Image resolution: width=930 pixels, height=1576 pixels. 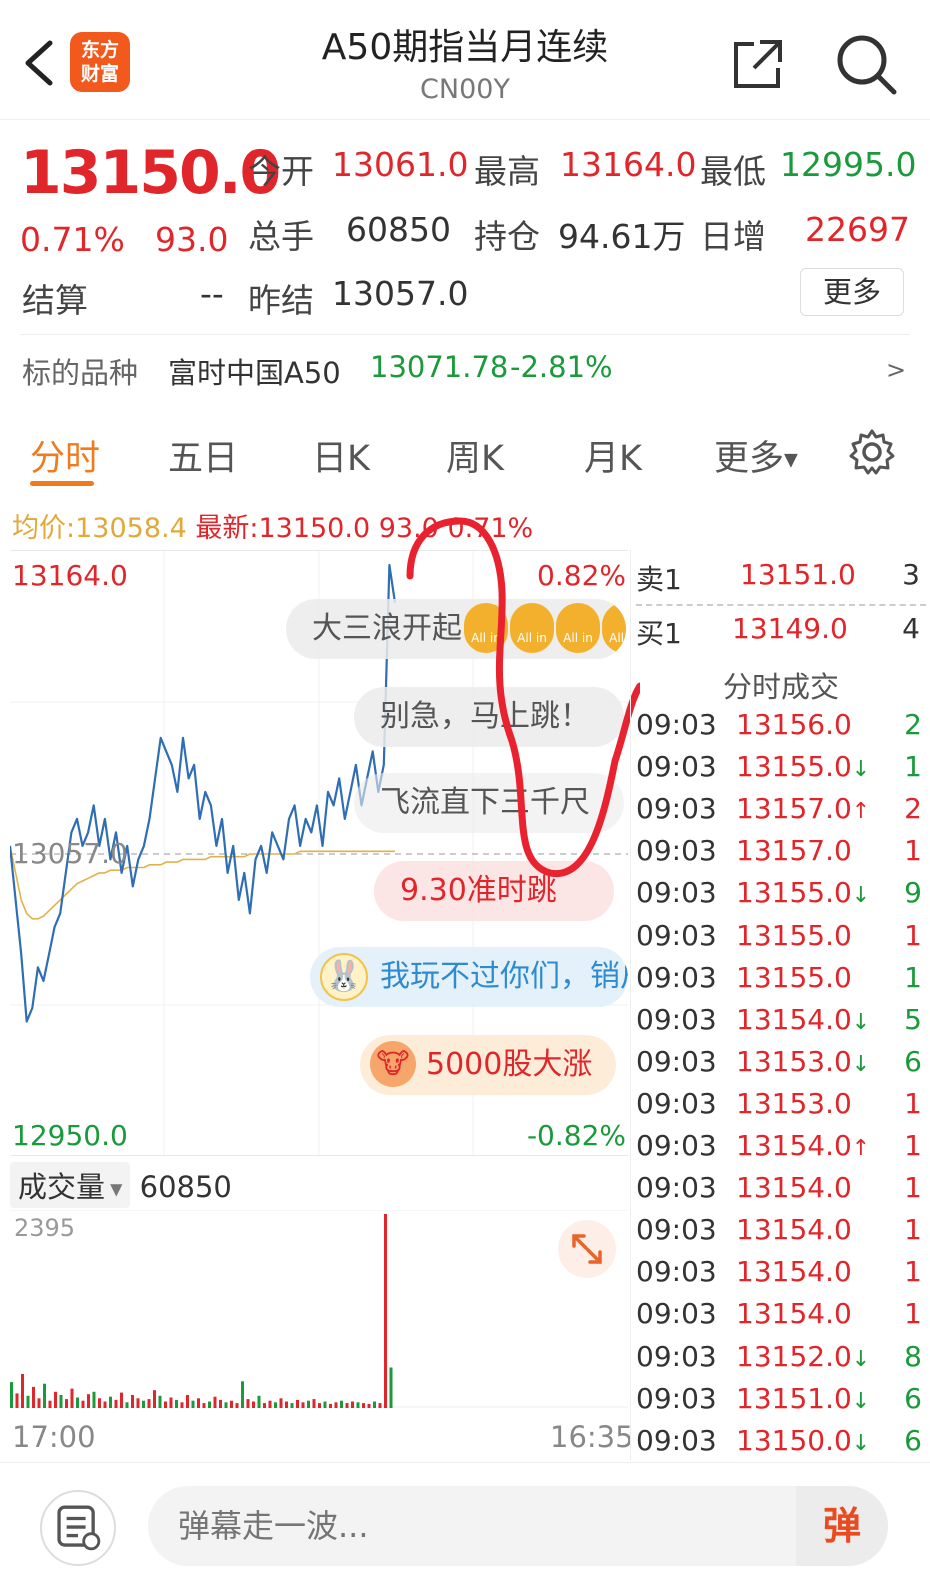 I want to click on instrument-code: CN00Y, so click(x=465, y=89).